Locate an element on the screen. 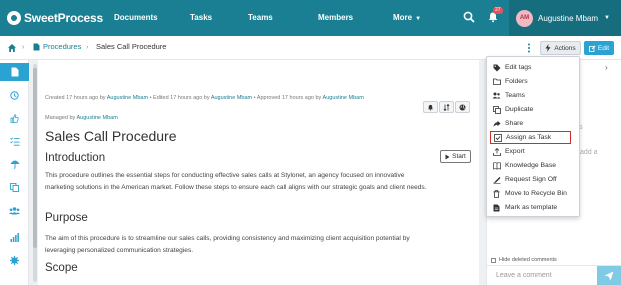 This screenshot has width=621, height=285. rail-approvals is located at coordinates (14, 118).